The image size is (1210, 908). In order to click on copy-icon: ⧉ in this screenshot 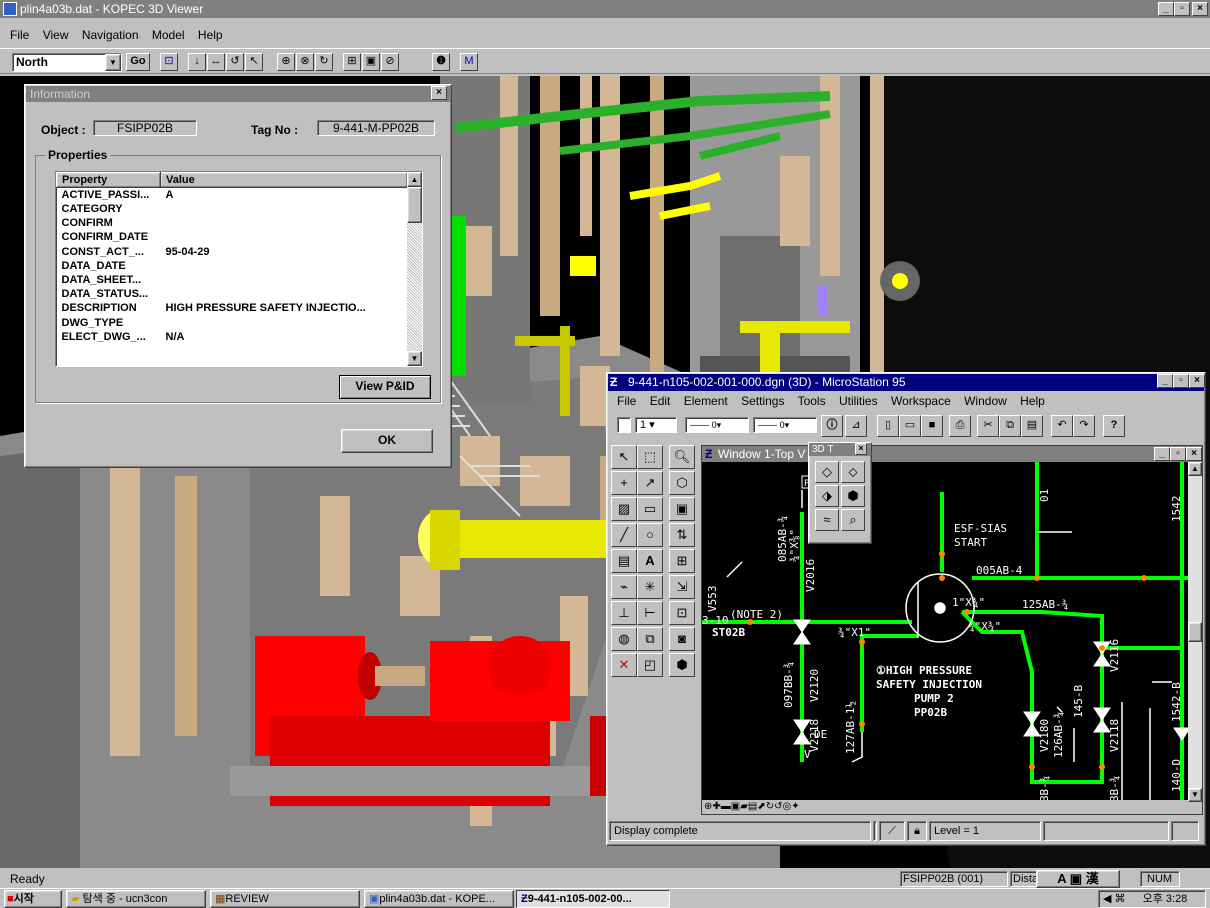, I will do `click(1010, 426)`.